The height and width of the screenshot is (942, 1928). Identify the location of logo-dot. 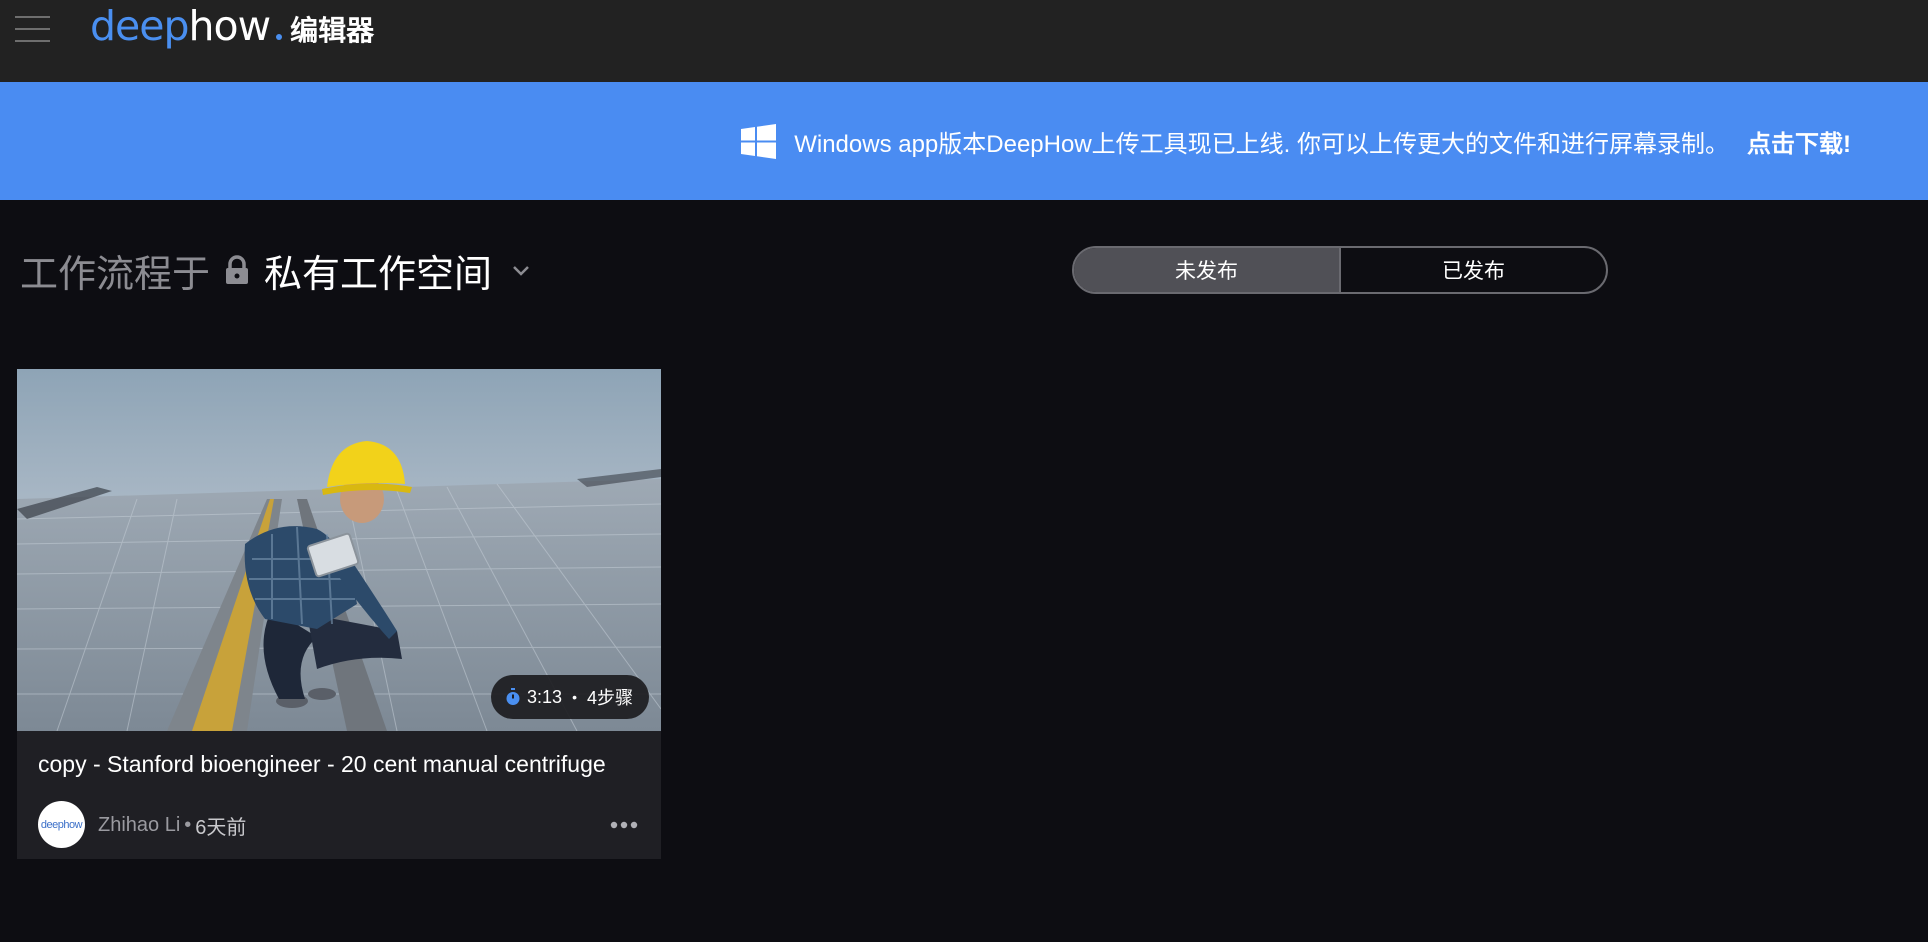
(279, 37).